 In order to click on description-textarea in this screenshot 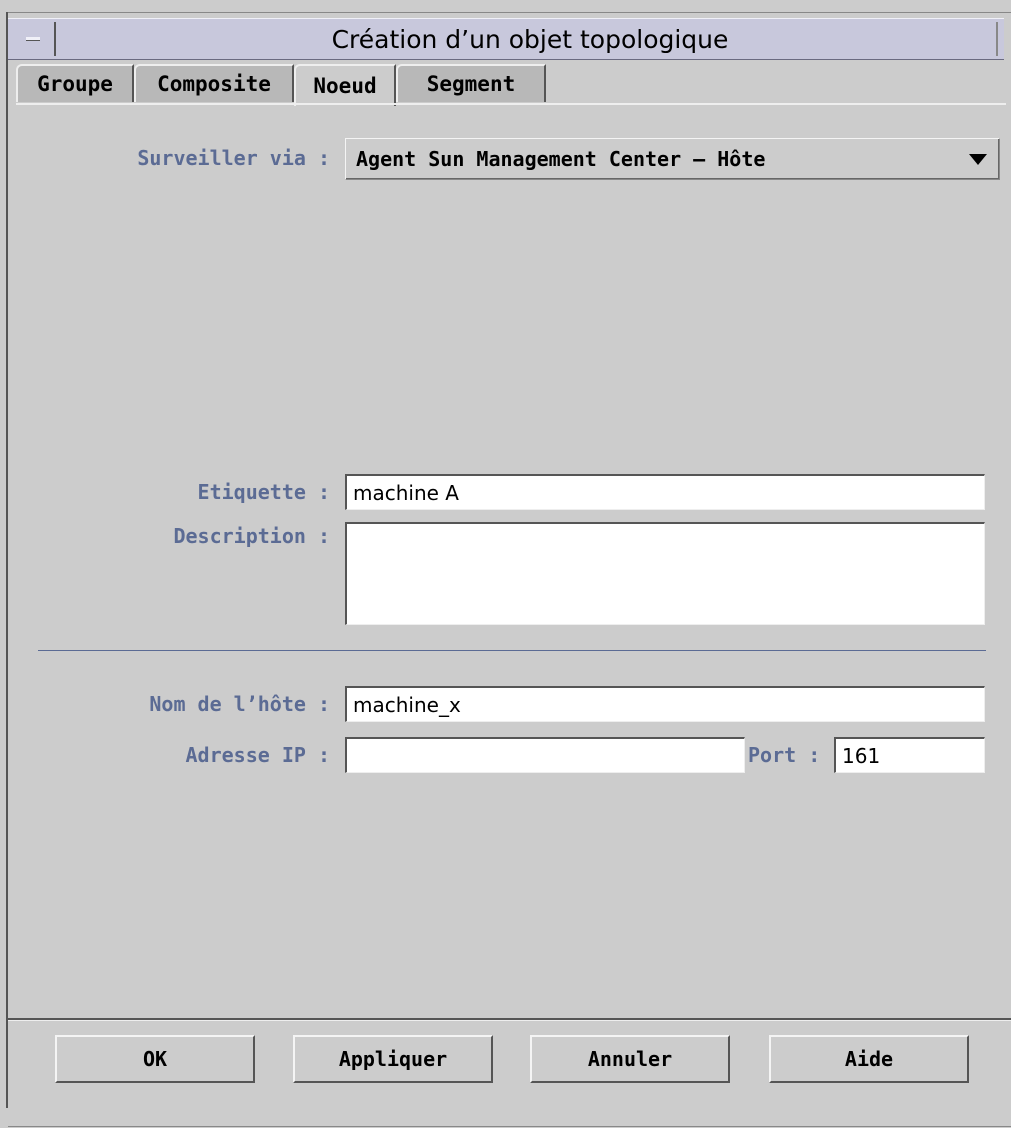, I will do `click(665, 573)`.